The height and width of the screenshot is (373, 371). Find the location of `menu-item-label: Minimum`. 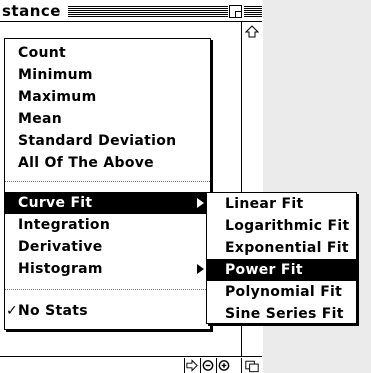

menu-item-label: Minimum is located at coordinates (55, 75).